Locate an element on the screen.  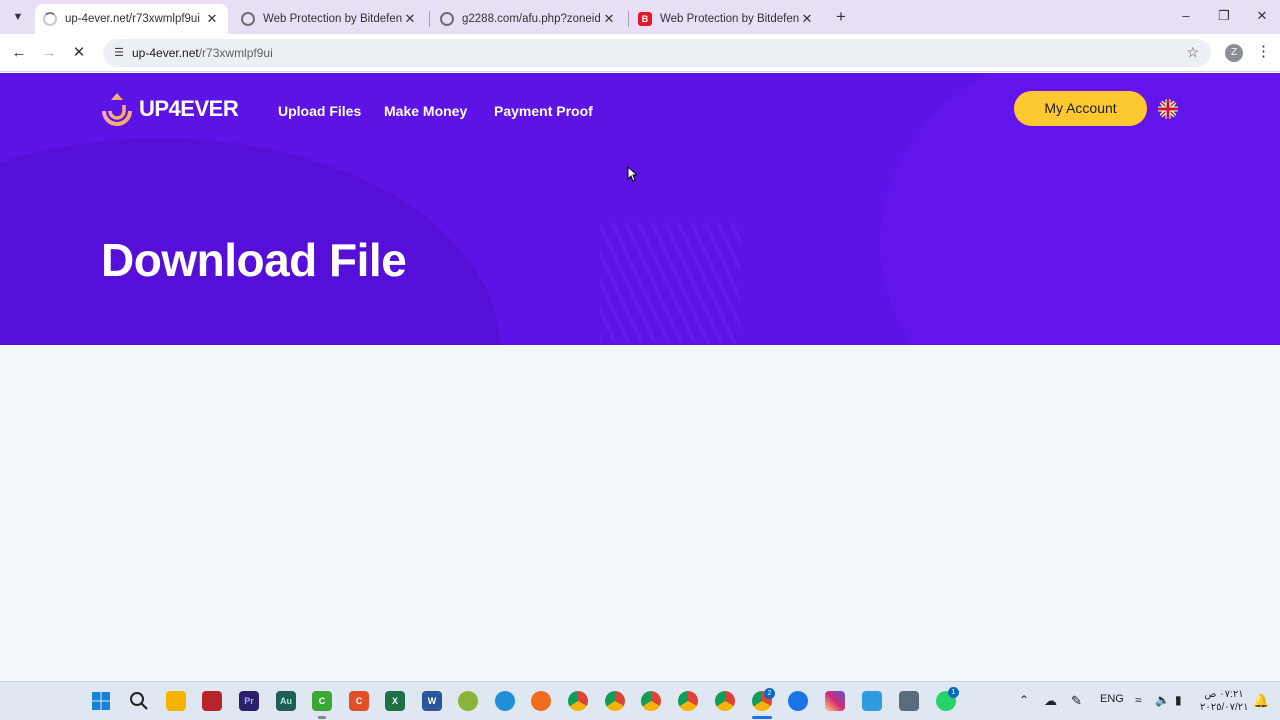
tab-up4ever: up-4ever.net/r73xwmlpf9ui ✕ is located at coordinates (131, 19).